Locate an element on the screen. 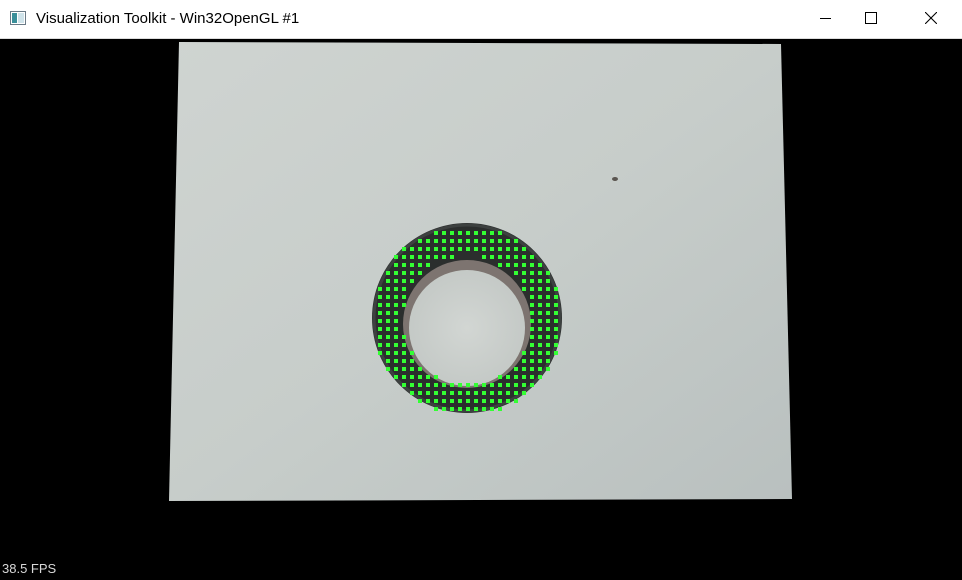 The height and width of the screenshot is (580, 962). title-bar: Visualization Toolkit - Win32OpenGL #1 is located at coordinates (481, 19).